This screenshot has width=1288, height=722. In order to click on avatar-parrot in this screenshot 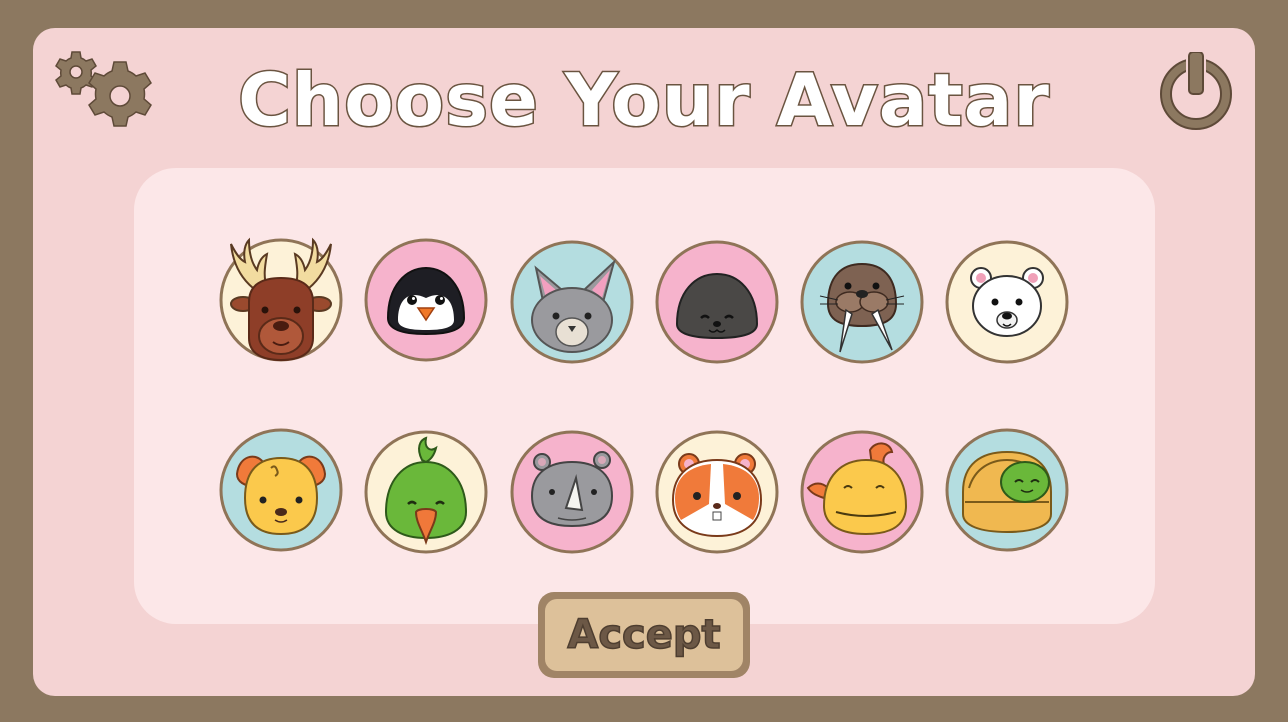, I will do `click(426, 492)`.